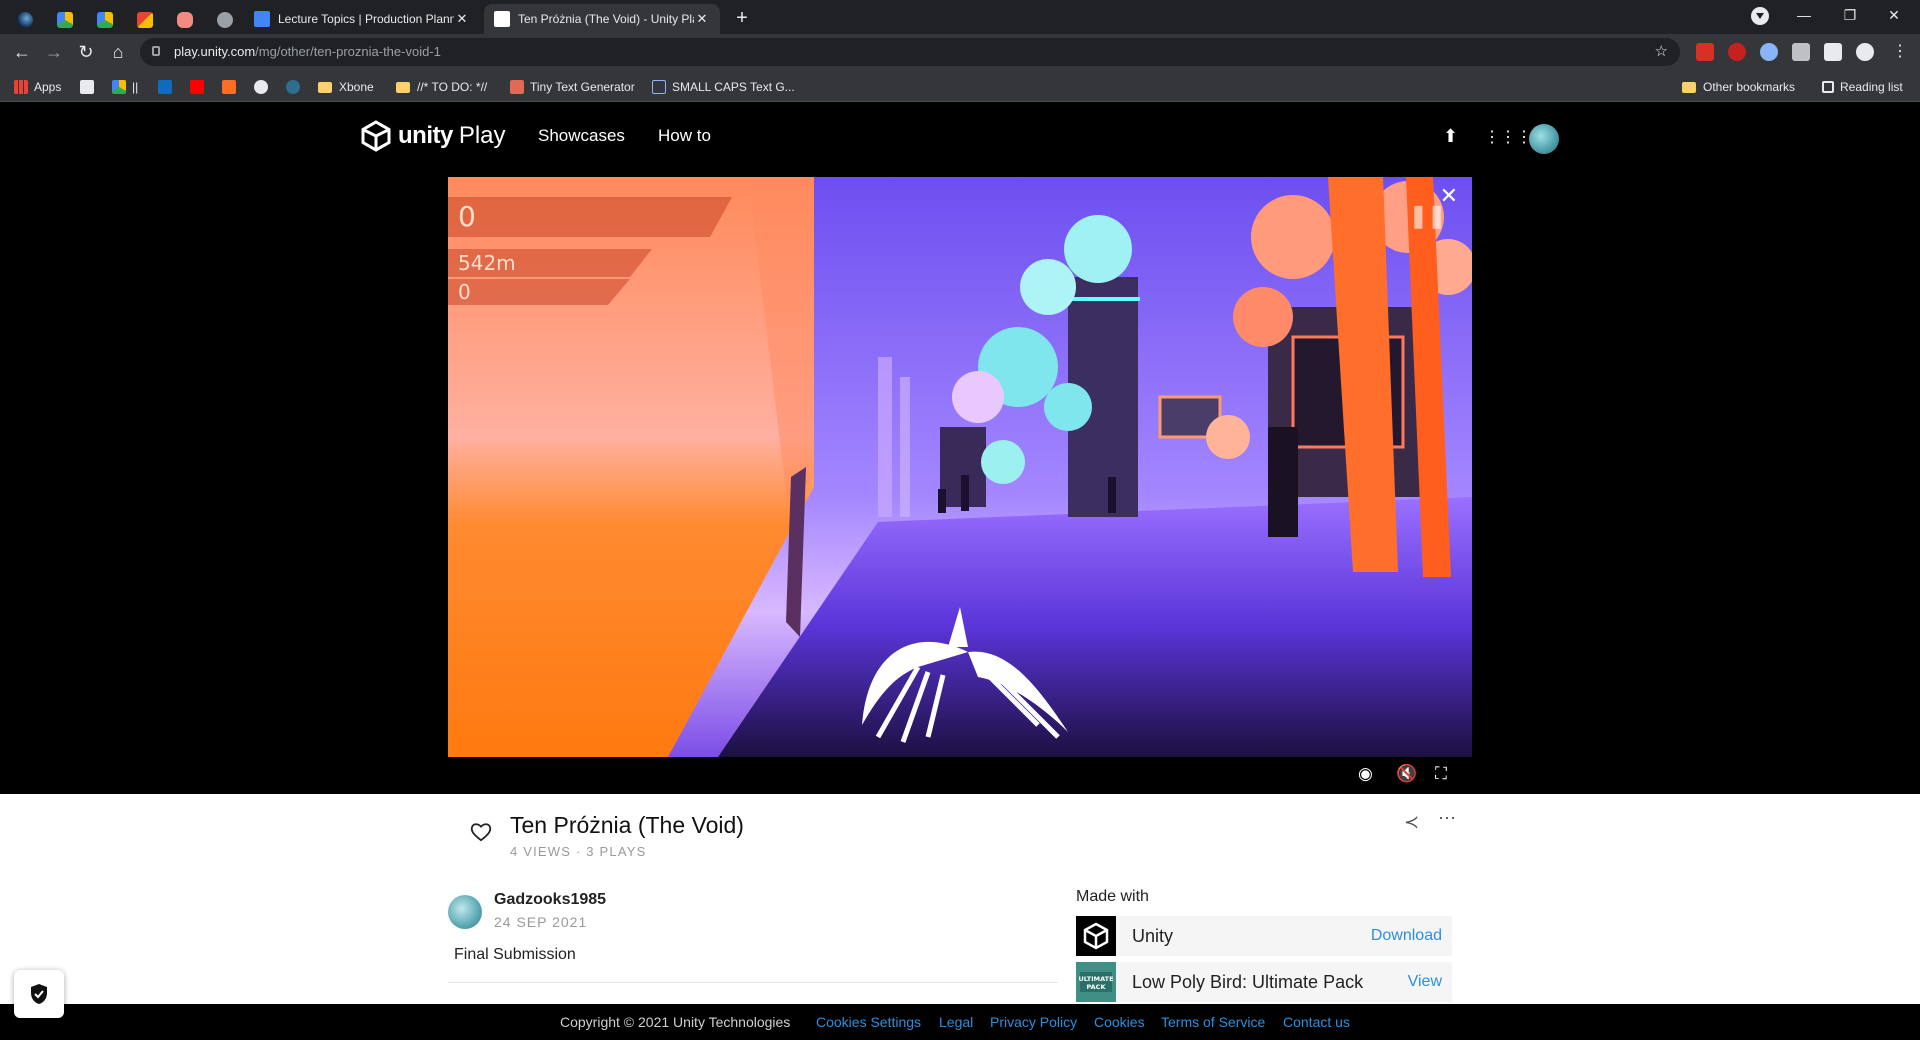 The width and height of the screenshot is (1920, 1040). Describe the element at coordinates (1406, 774) in the screenshot. I see `mute-icon: 🔇` at that location.